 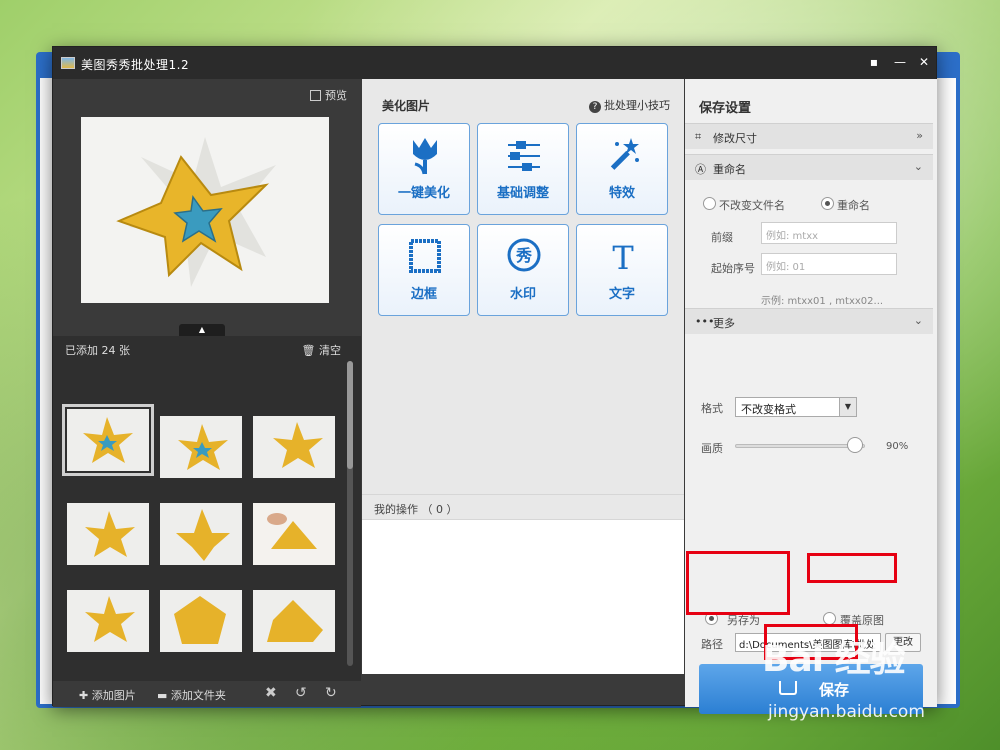 What do you see at coordinates (729, 169) in the screenshot?
I see `rename-label: 重命名` at bounding box center [729, 169].